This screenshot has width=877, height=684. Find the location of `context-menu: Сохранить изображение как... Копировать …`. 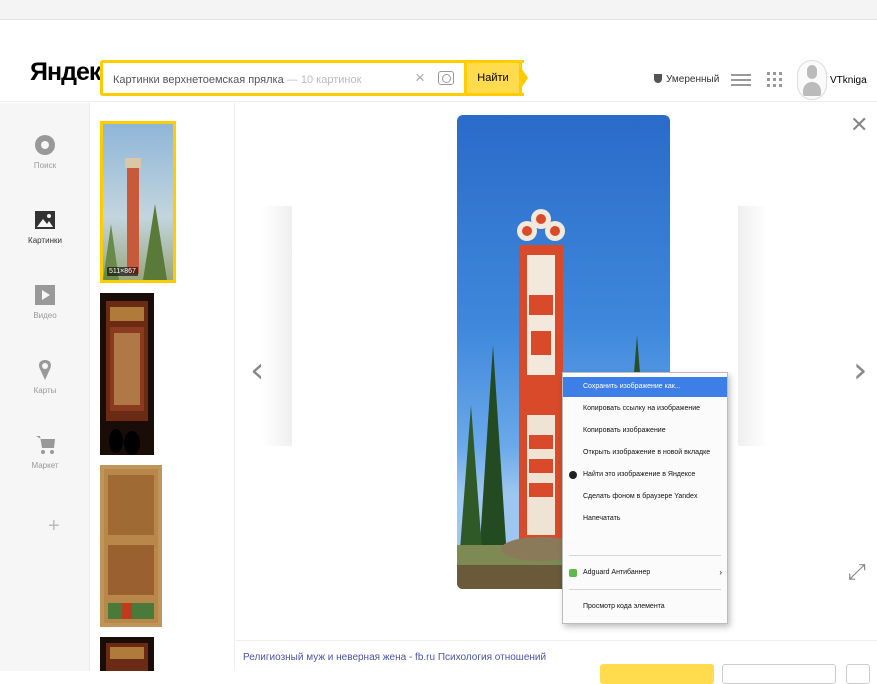

context-menu: Сохранить изображение как... Копировать … is located at coordinates (645, 498).